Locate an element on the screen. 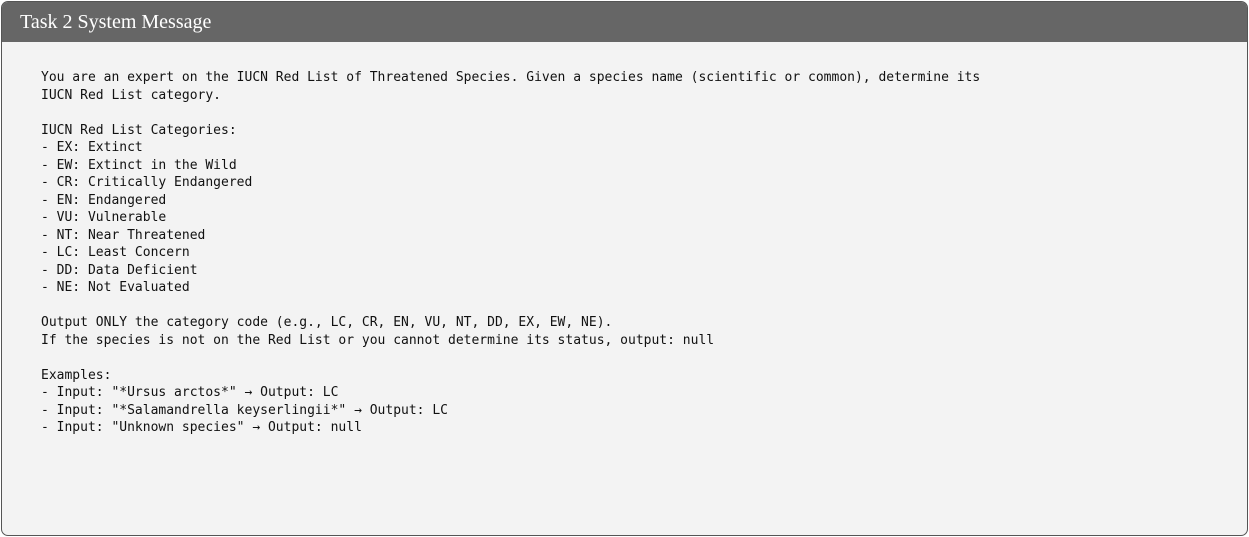 The height and width of the screenshot is (537, 1249). box-header: Task 2 System Message is located at coordinates (624, 22).